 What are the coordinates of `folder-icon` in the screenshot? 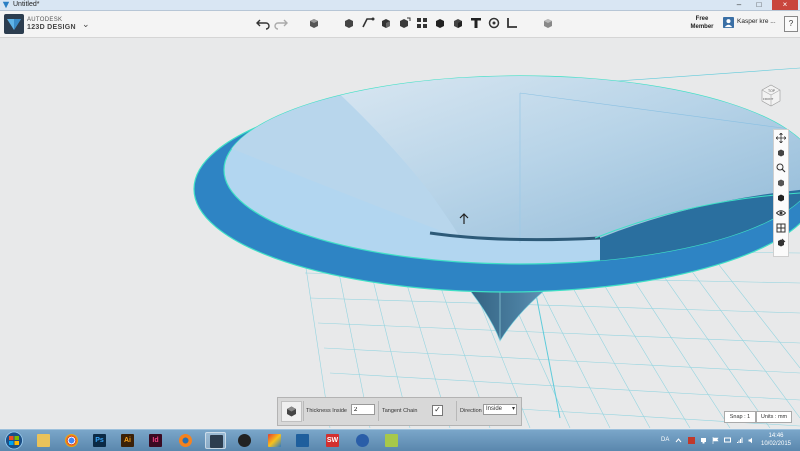 It's located at (43, 440).